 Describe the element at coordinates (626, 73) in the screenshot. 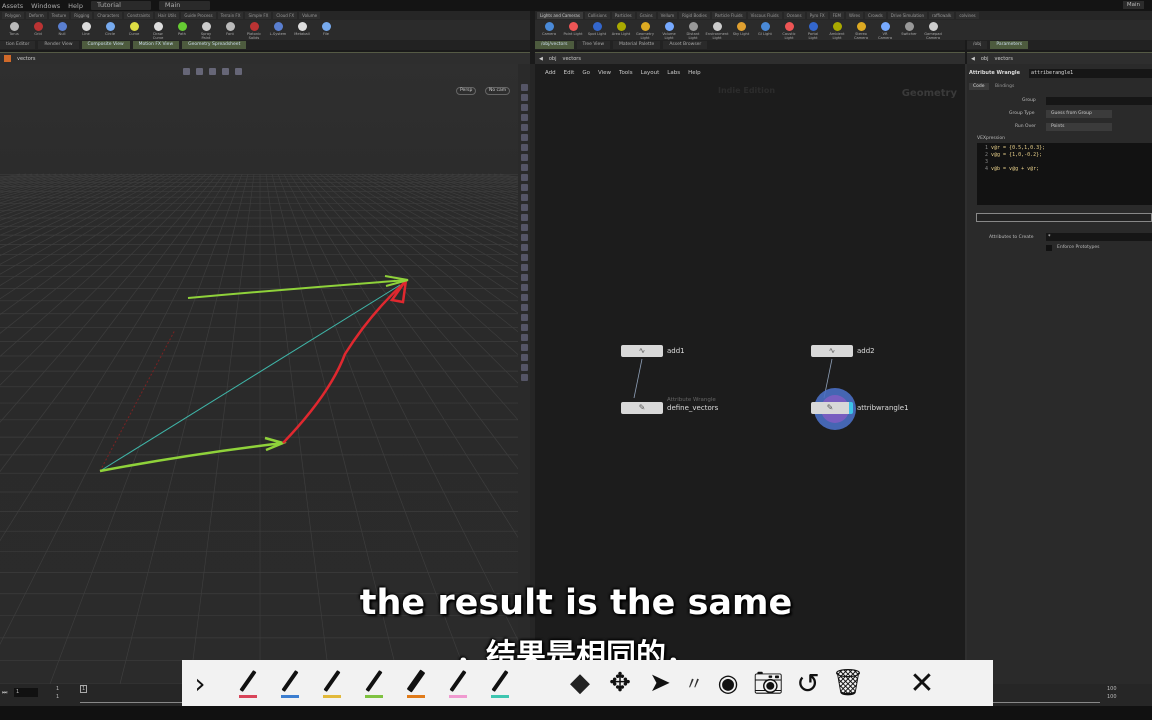

I see `menu-tools: Tools` at that location.